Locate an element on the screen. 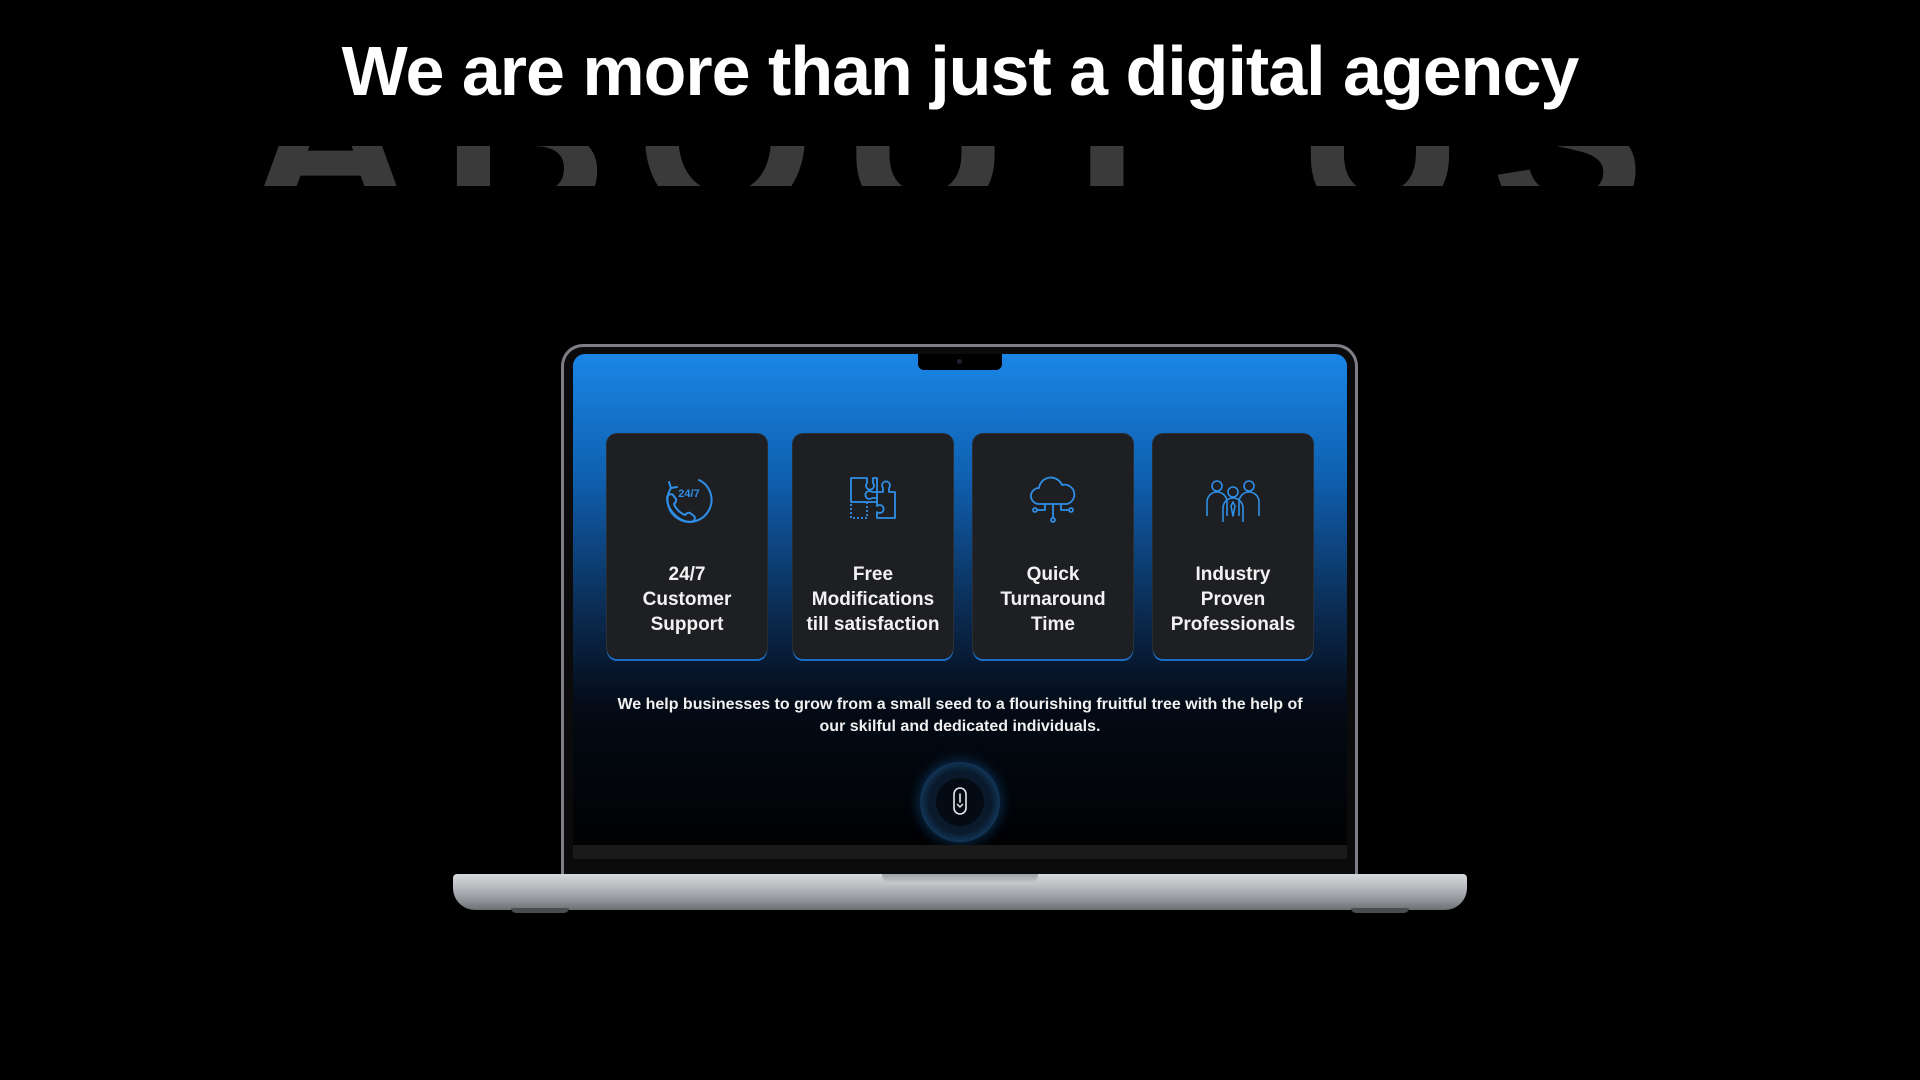 This screenshot has width=1920, height=1080. scroll-indicator-button is located at coordinates (960, 802).